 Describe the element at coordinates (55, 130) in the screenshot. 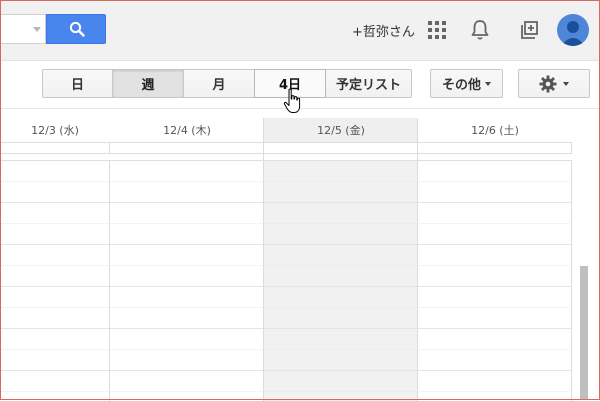

I see `day-header-wed: 12/3 (水)` at that location.